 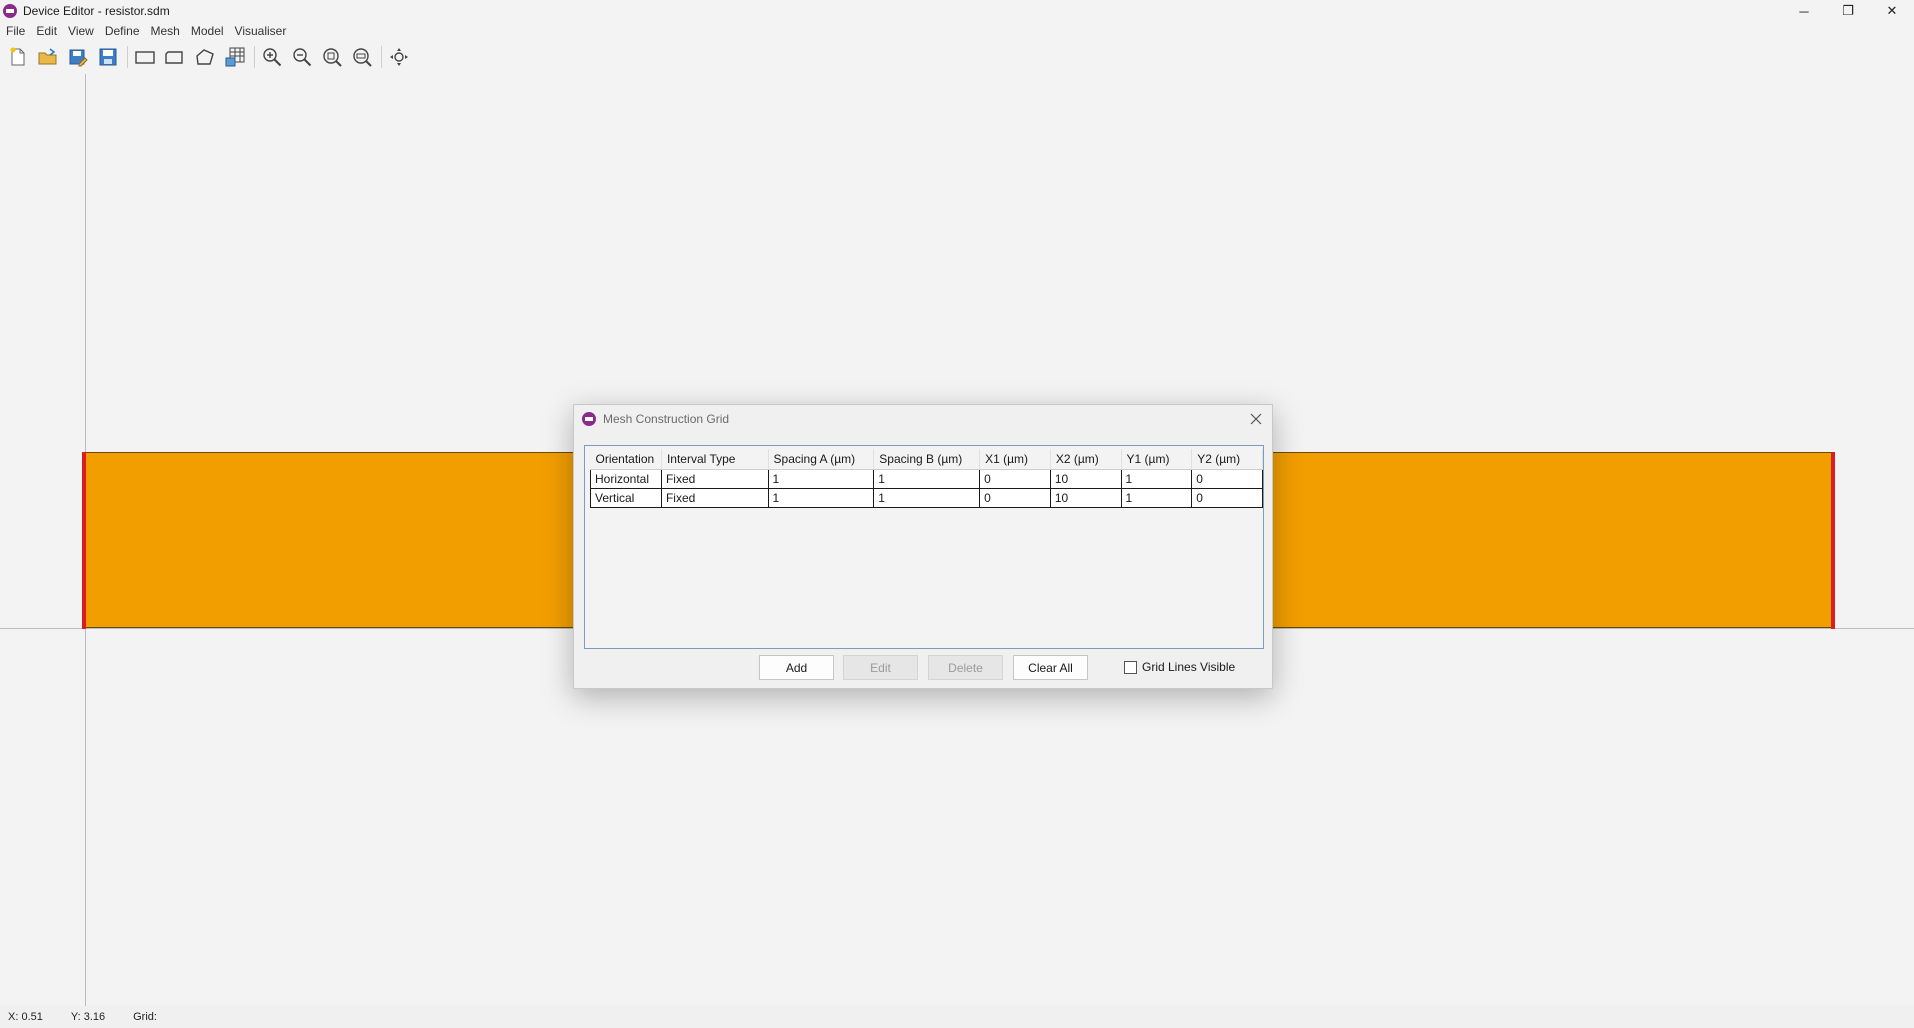 What do you see at coordinates (1892, 11) in the screenshot?
I see `close-window-button: ✕` at bounding box center [1892, 11].